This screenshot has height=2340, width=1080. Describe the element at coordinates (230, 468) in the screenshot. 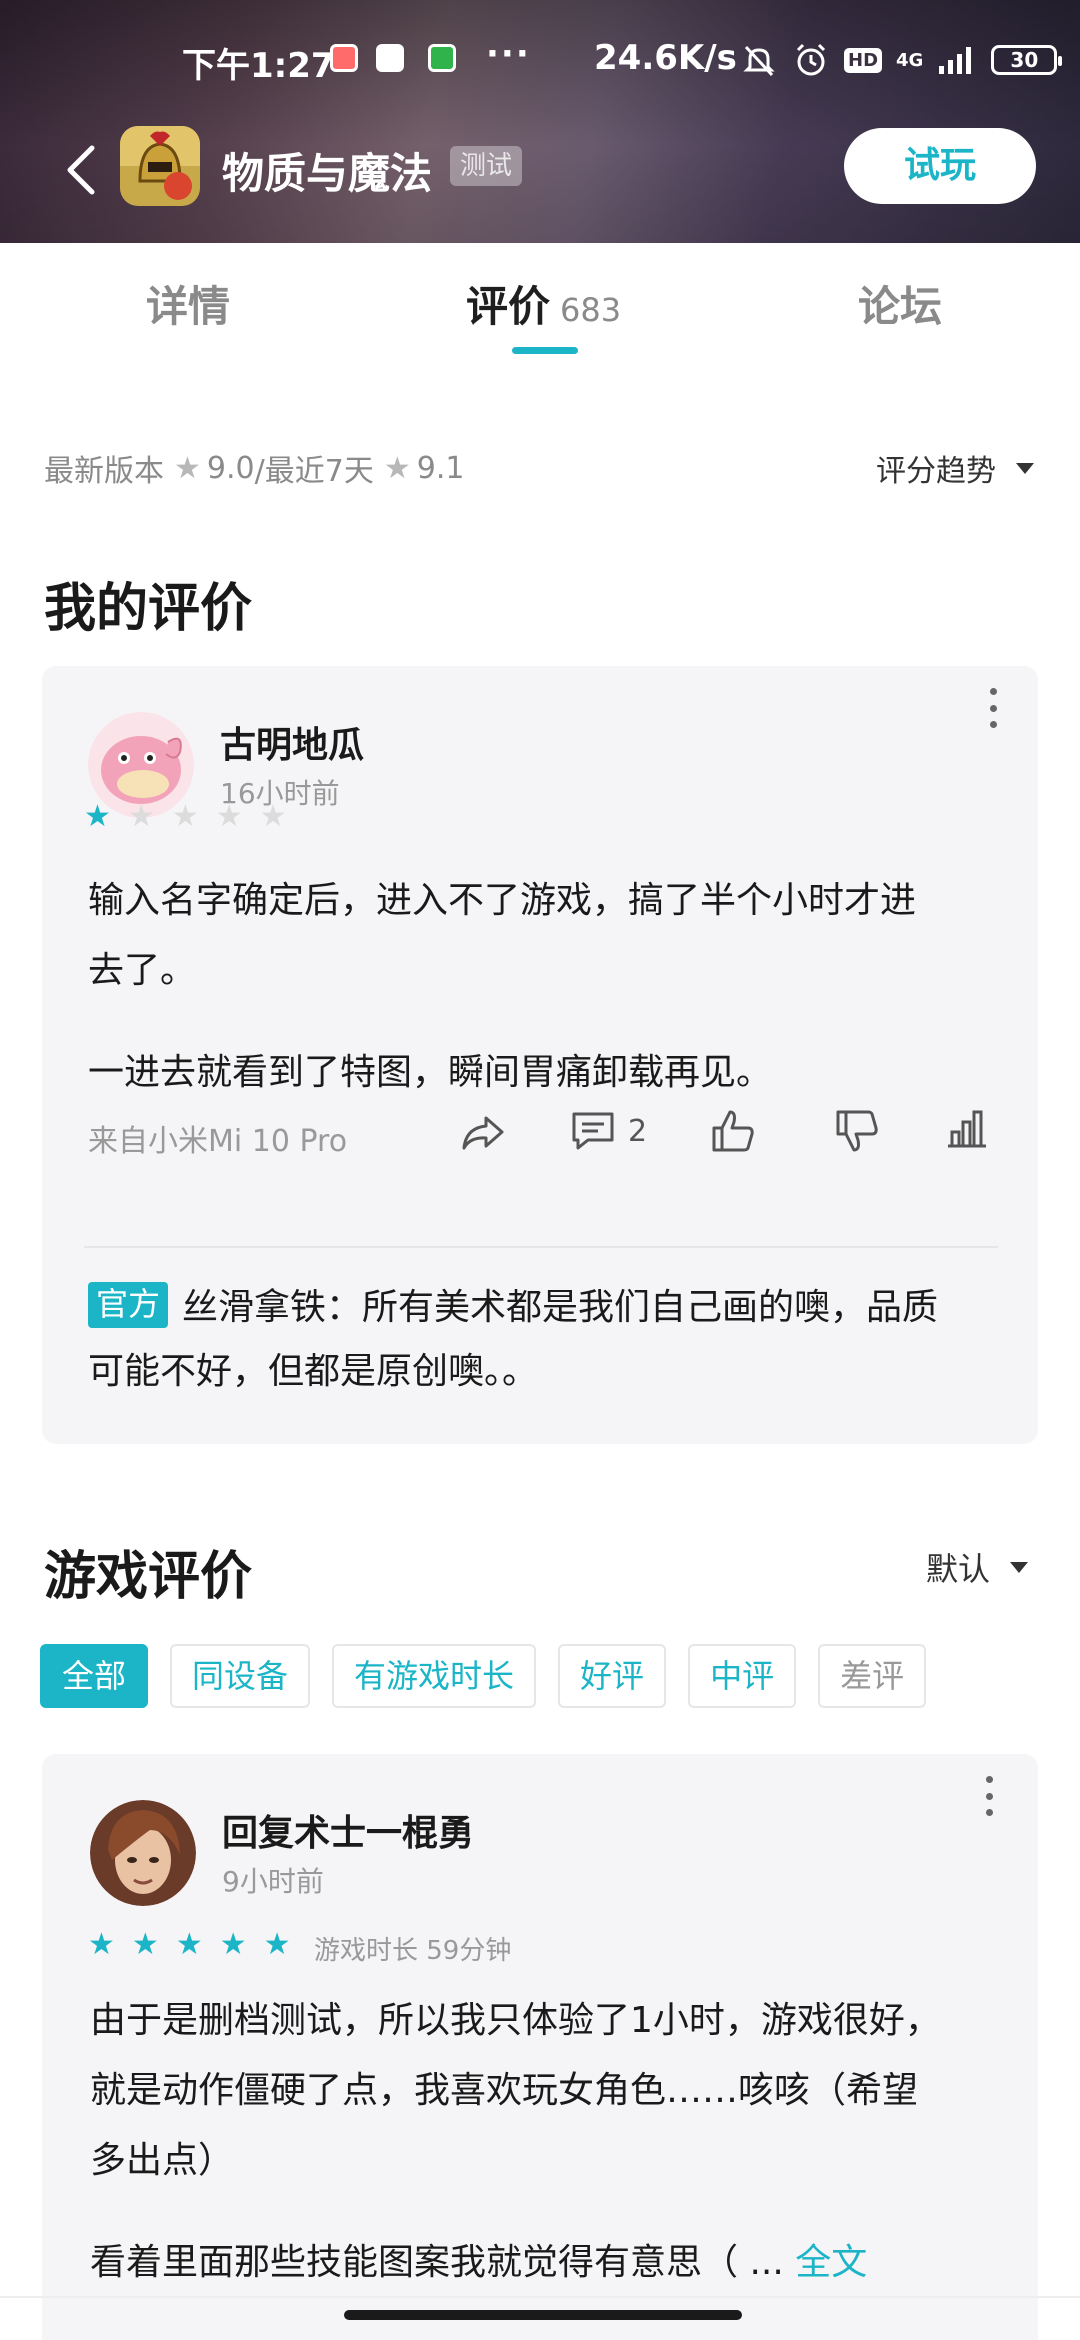

I see `latest-version-score: 9.0` at that location.